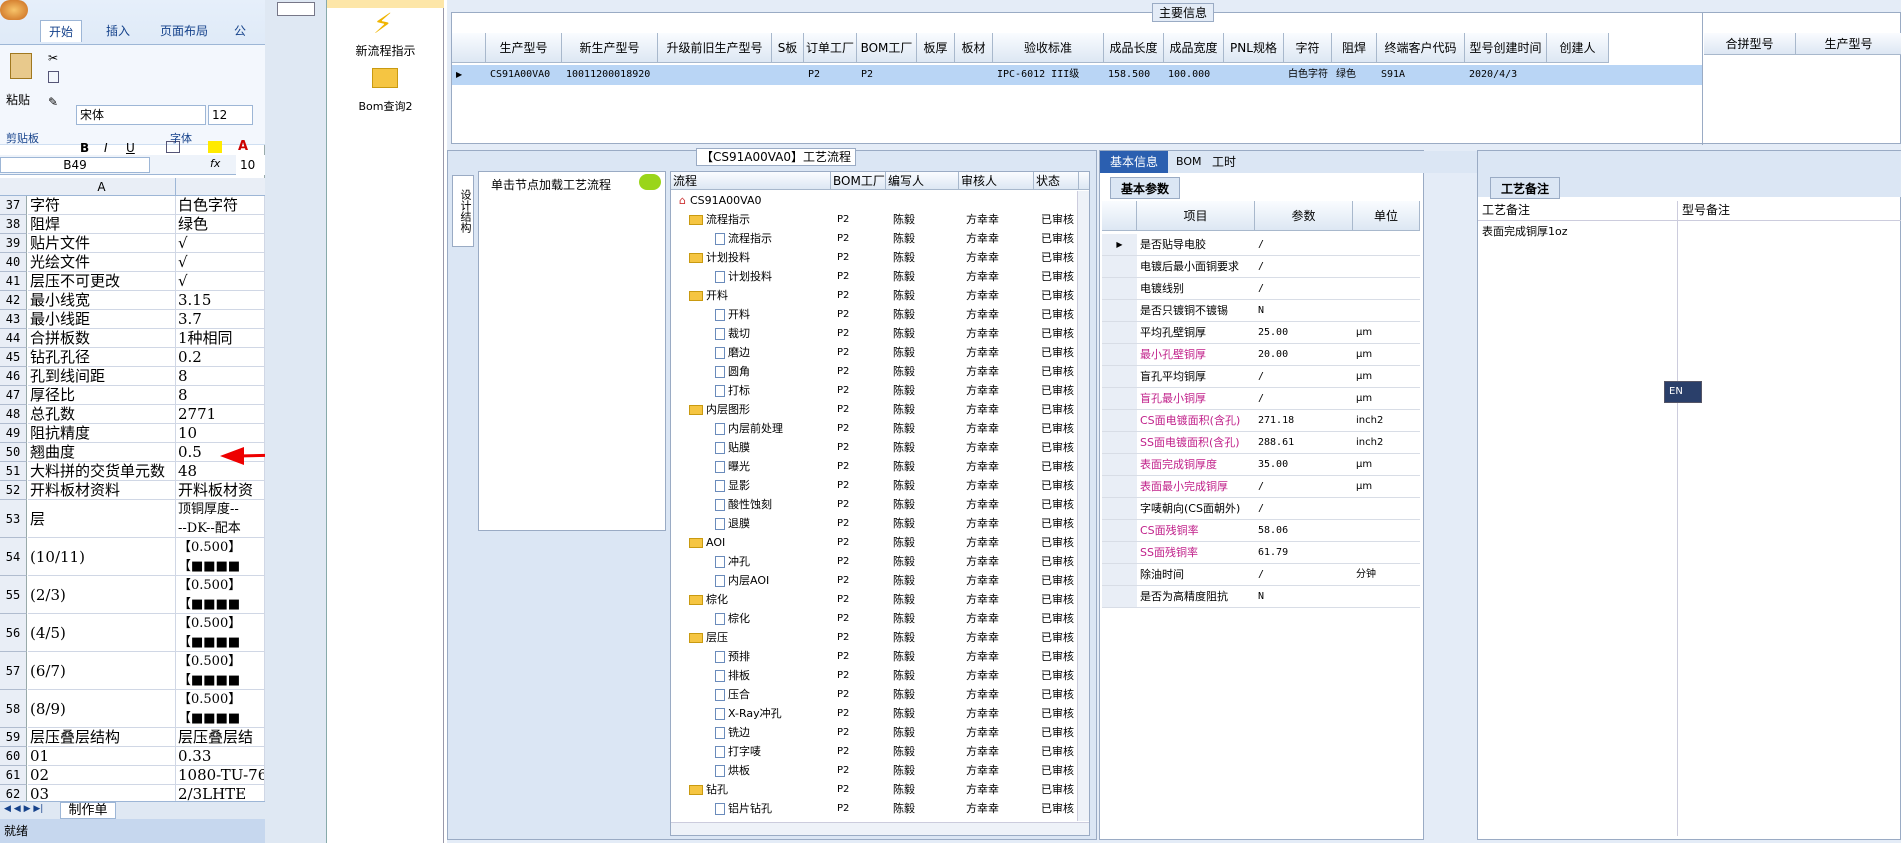 The height and width of the screenshot is (843, 1901). What do you see at coordinates (732, 314) in the screenshot?
I see `tree-node: 开料` at bounding box center [732, 314].